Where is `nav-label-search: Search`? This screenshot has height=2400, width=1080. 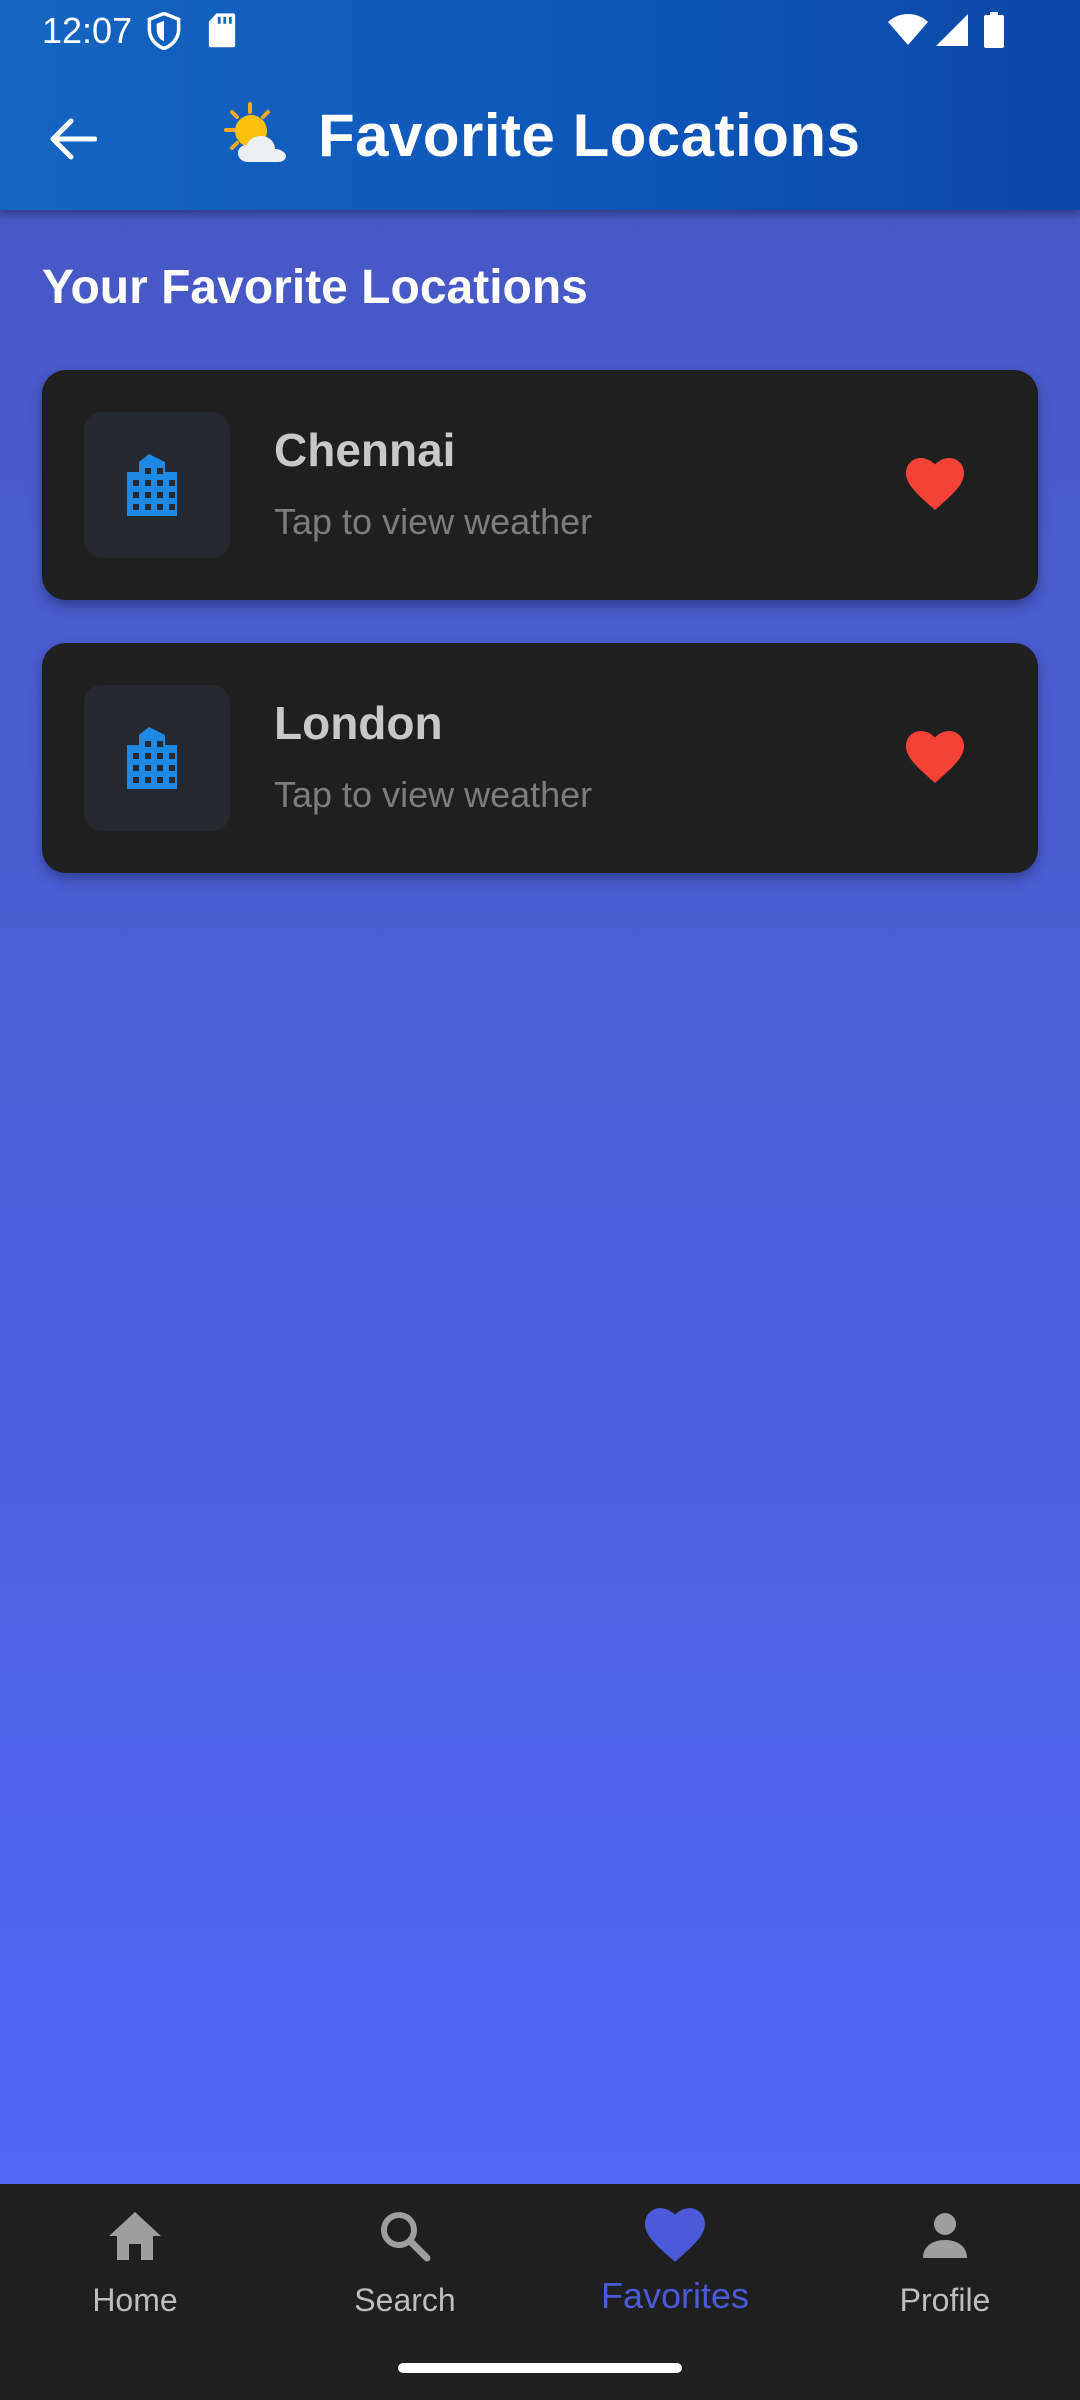 nav-label-search: Search is located at coordinates (405, 2300).